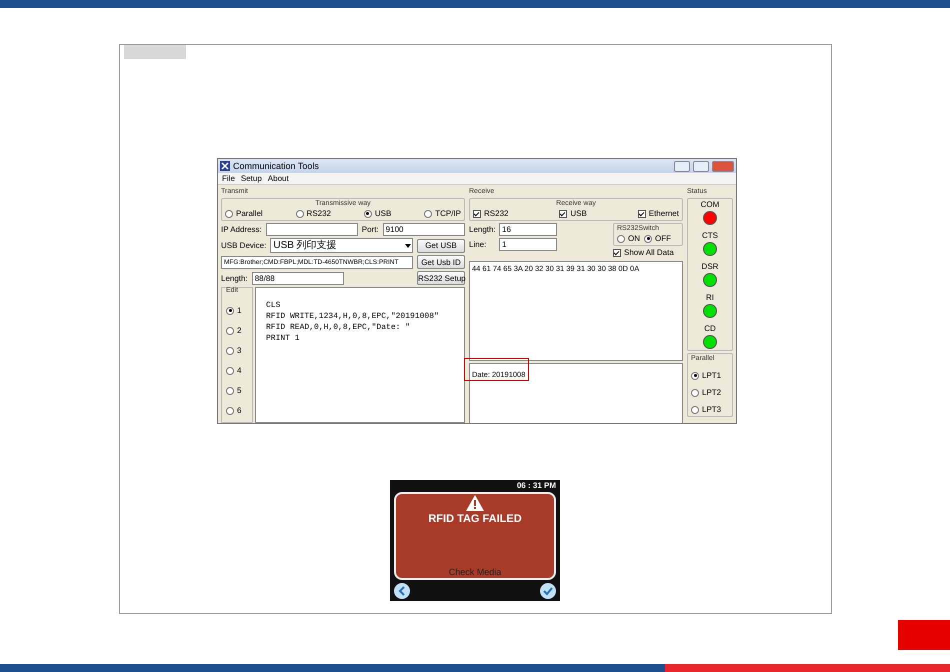 Image resolution: width=950 pixels, height=672 pixels. I want to click on rs232-setup-button: RS232 Setup, so click(441, 278).